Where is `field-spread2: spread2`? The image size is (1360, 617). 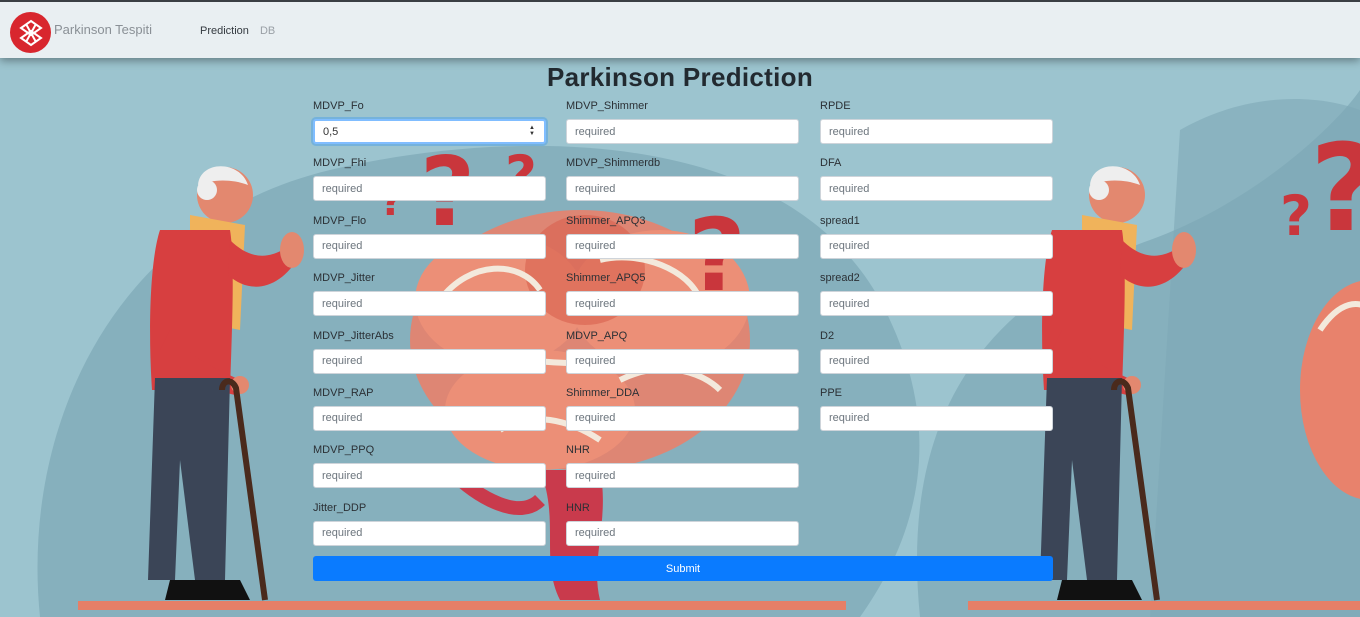 field-spread2: spread2 is located at coordinates (936, 296).